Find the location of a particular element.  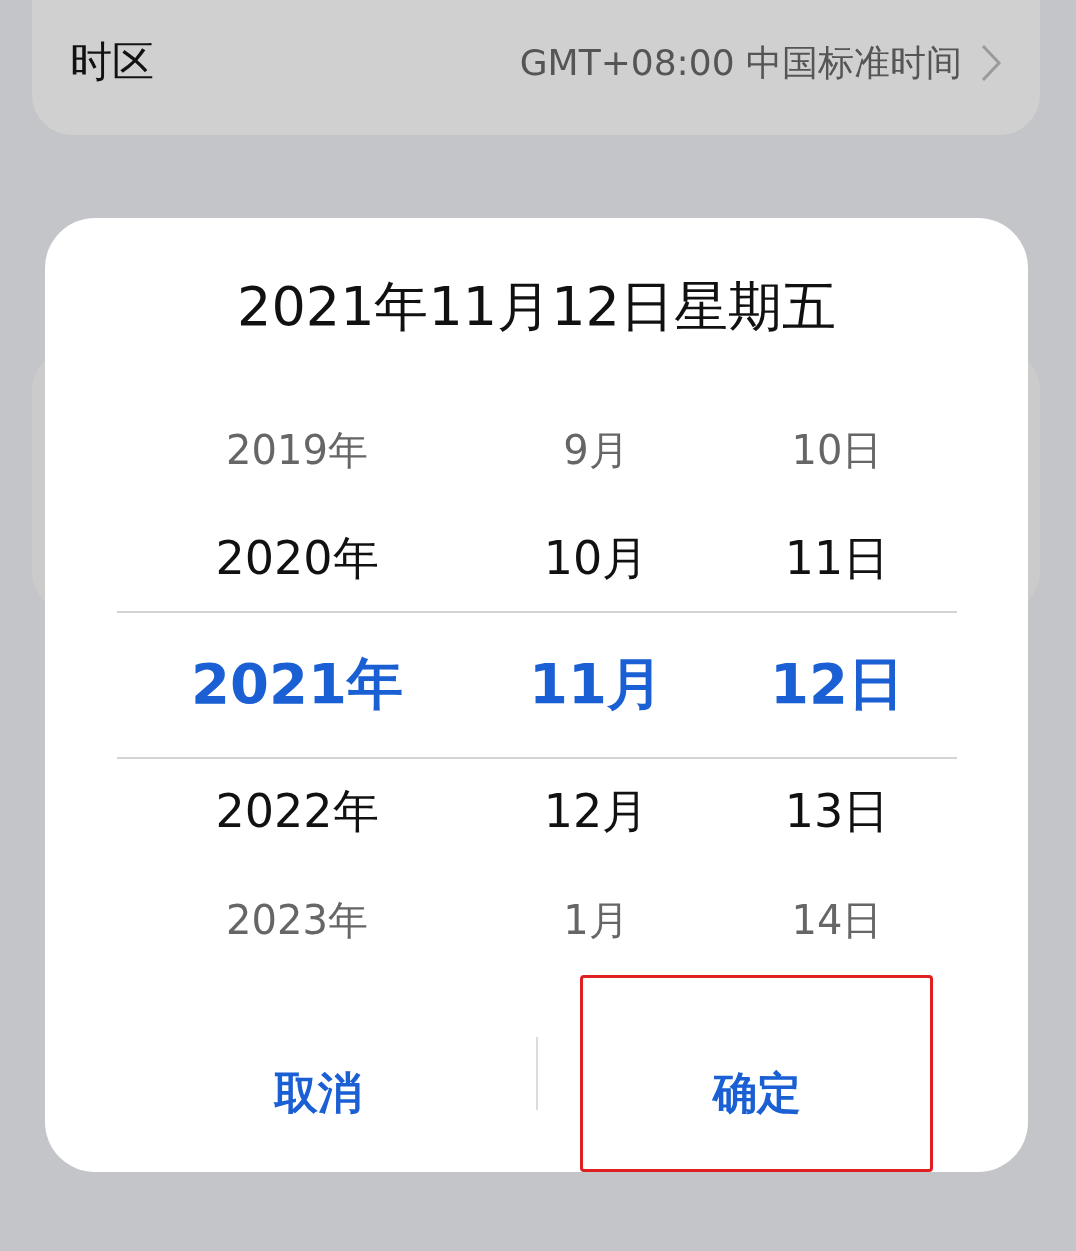

chevron-icon is located at coordinates (991, 63).